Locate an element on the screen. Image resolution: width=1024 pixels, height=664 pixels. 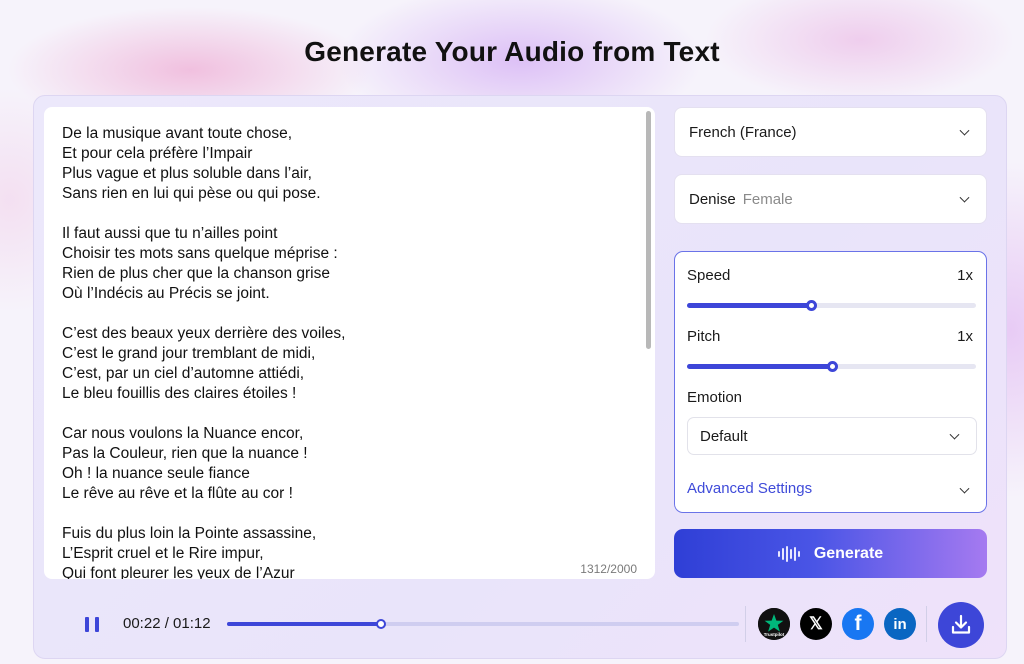
pitch-value: 1x is located at coordinates (965, 336).